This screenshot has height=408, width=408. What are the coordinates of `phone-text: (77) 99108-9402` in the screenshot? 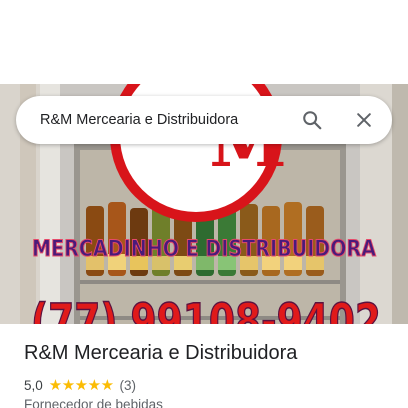 It's located at (206, 309).